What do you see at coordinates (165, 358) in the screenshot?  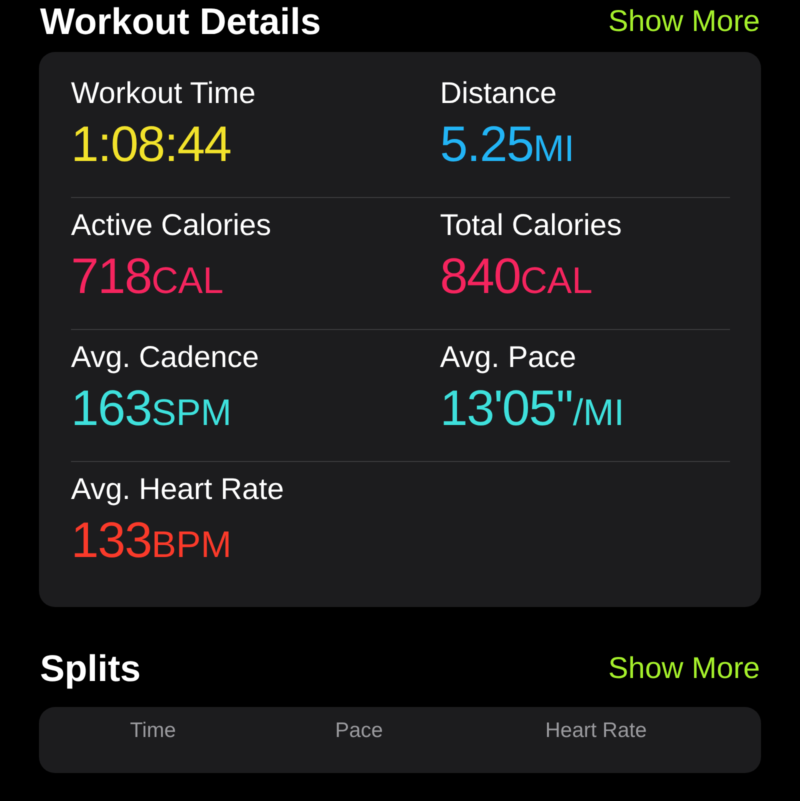 I see `metric-label: Avg. Cadence` at bounding box center [165, 358].